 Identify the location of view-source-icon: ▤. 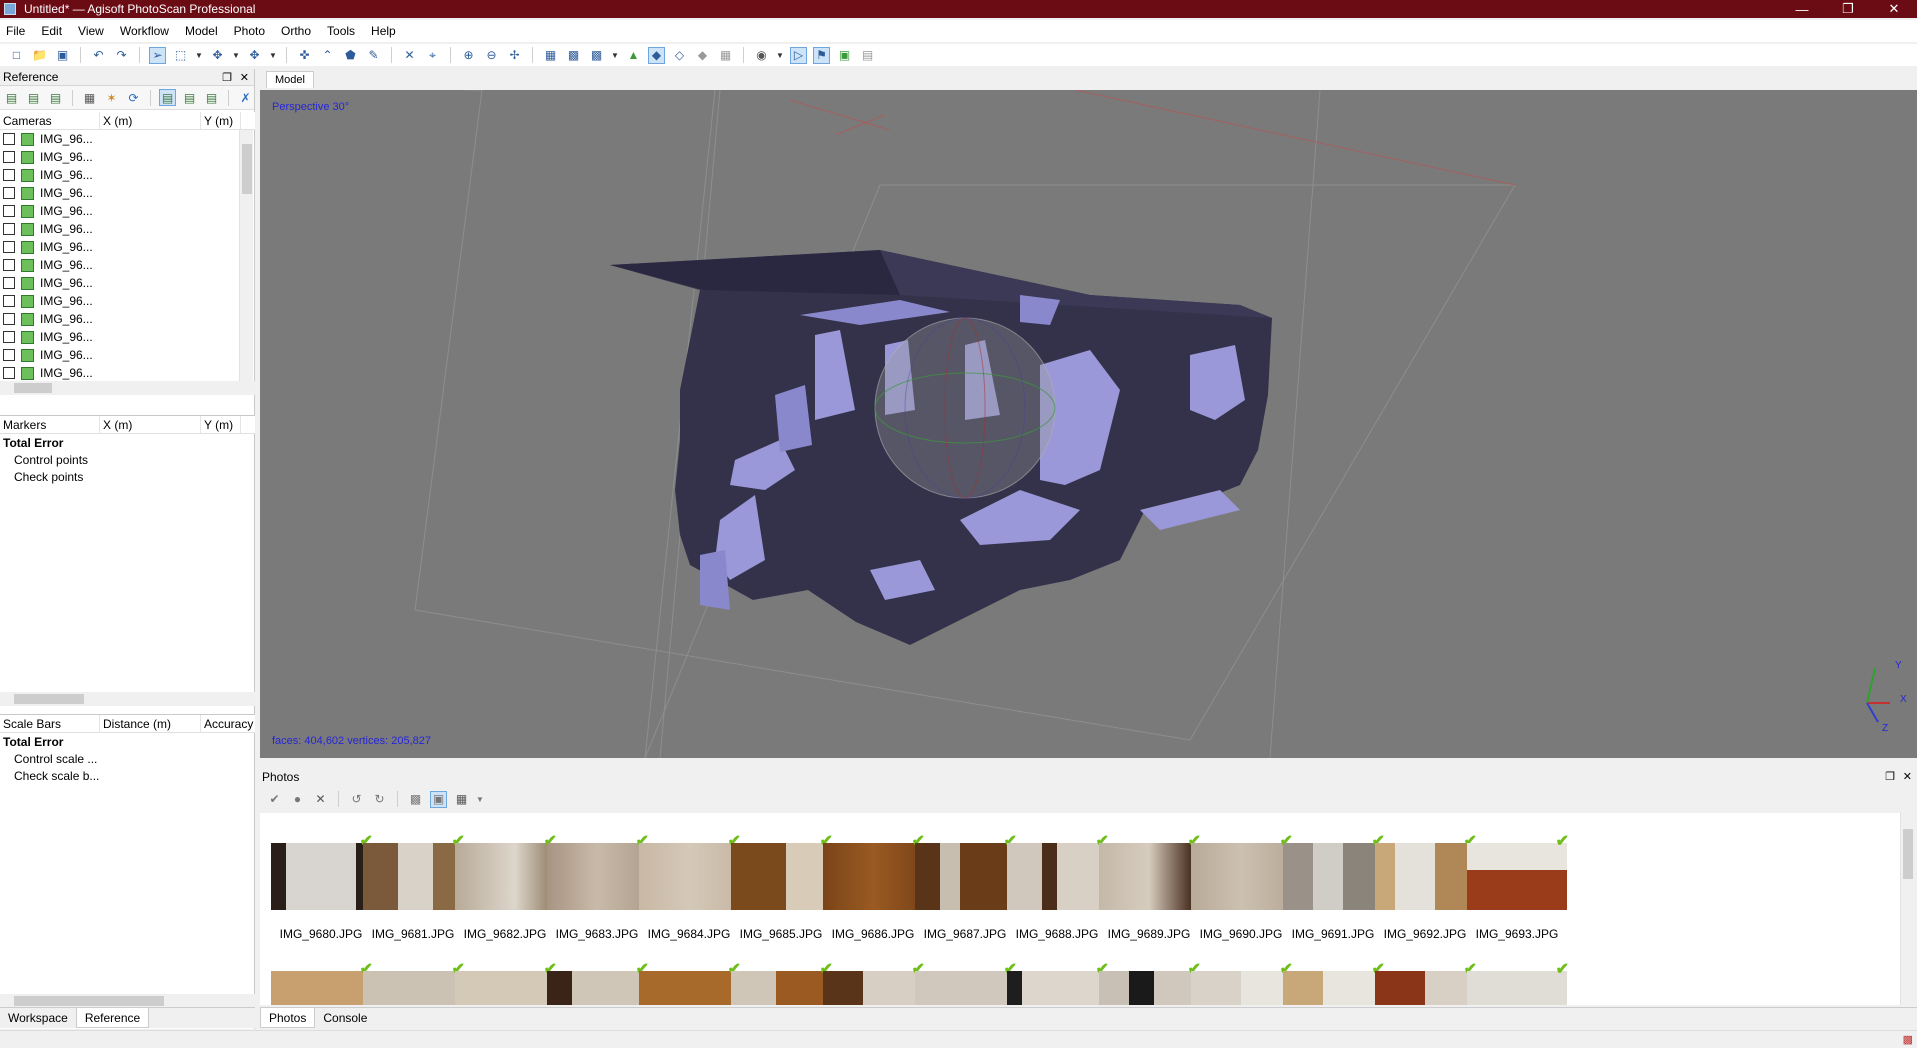
(167, 97).